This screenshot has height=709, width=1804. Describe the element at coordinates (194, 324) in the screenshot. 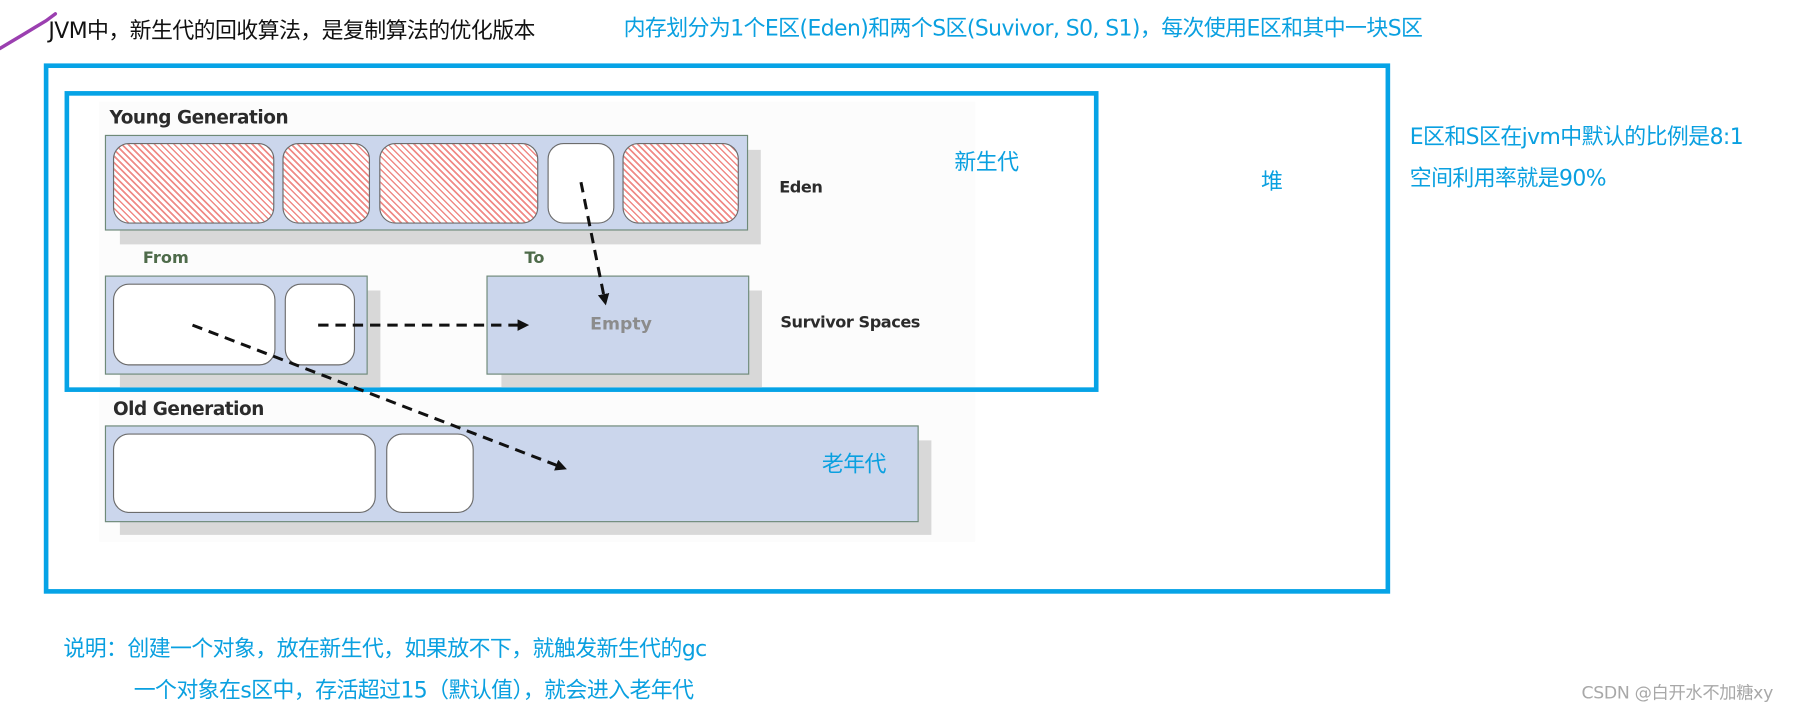

I see `from-slot-large` at that location.